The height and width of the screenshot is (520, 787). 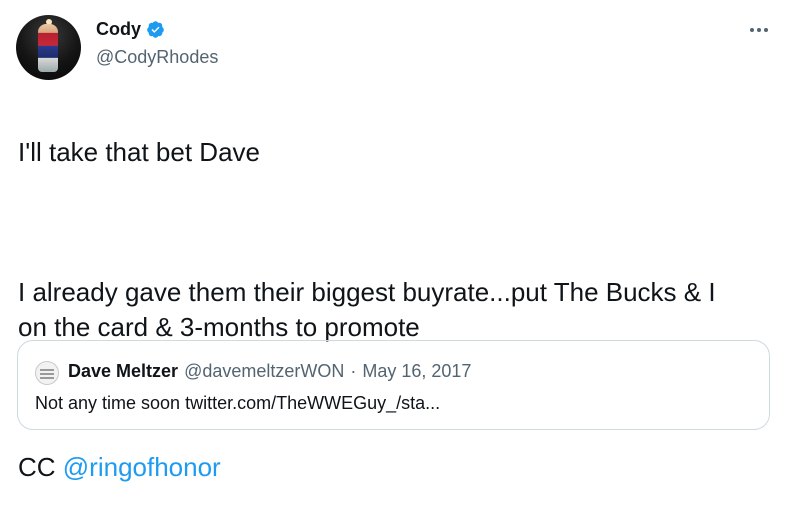 I want to click on avatar-figure, so click(x=48, y=48).